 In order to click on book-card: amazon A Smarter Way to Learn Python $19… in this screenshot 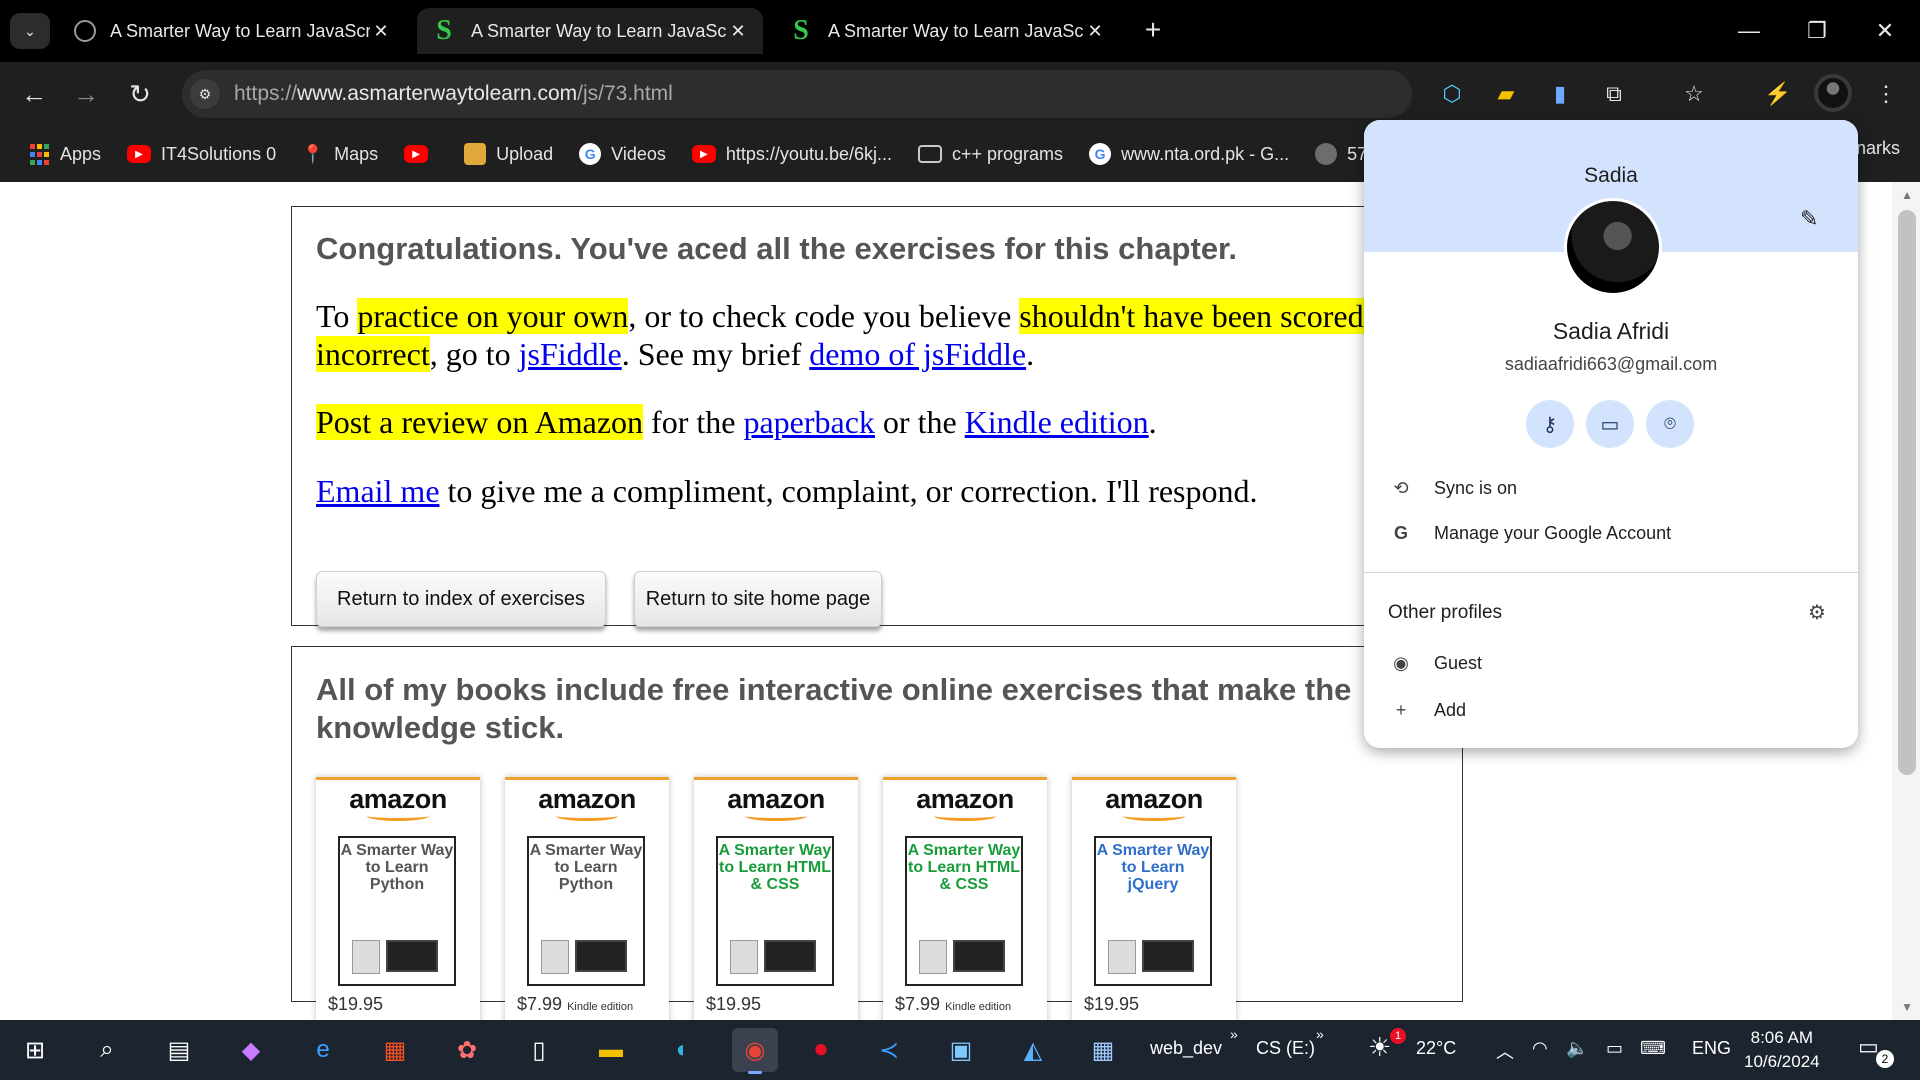, I will do `click(398, 898)`.